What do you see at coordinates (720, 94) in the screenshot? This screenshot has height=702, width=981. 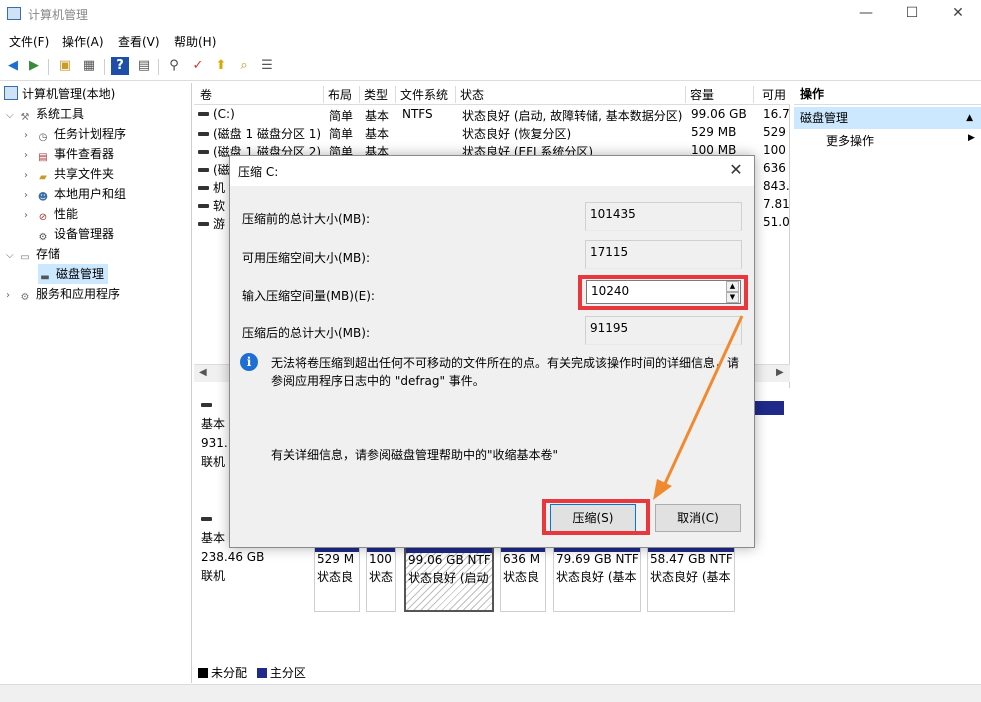 I see `column-capacity: 容量` at bounding box center [720, 94].